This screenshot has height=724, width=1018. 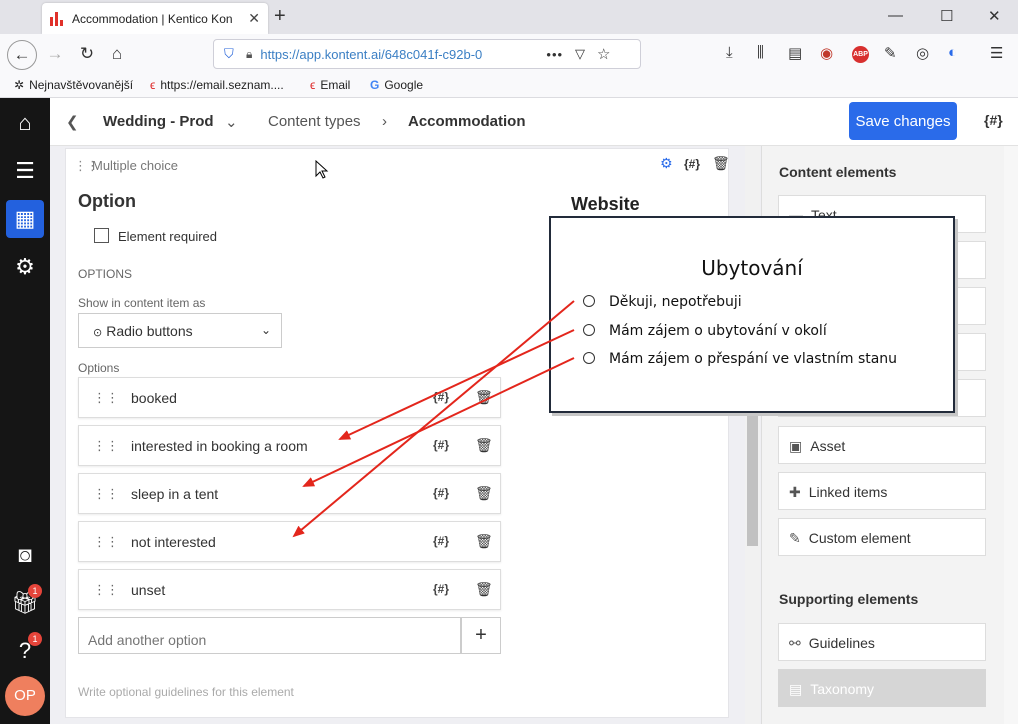 What do you see at coordinates (882, 688) in the screenshot?
I see `element-taxonomy: ▤ Taxonomy` at bounding box center [882, 688].